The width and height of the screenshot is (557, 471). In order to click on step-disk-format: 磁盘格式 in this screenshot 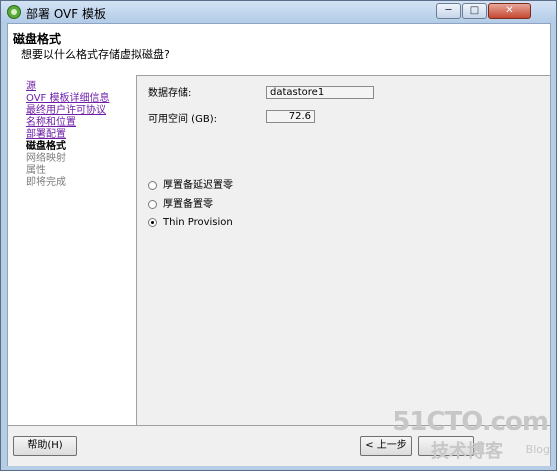, I will do `click(46, 146)`.